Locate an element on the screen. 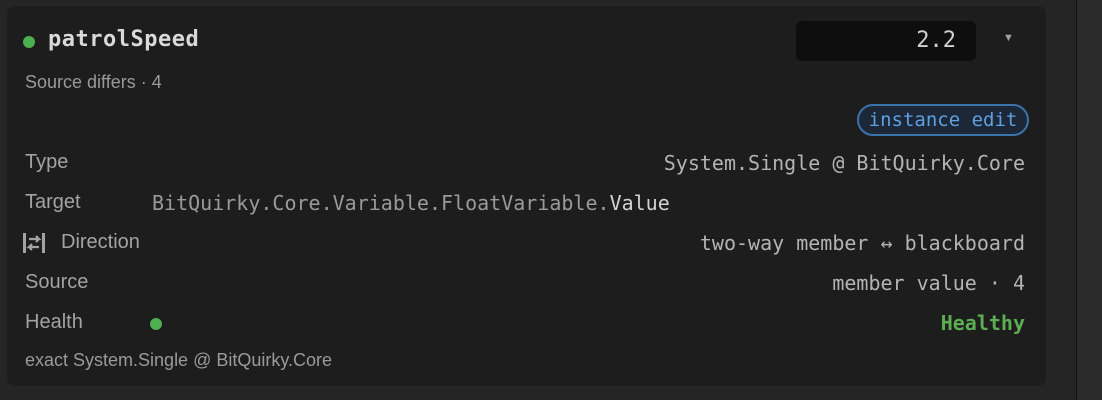 This screenshot has width=1102, height=400. status-dot is located at coordinates (29, 42).